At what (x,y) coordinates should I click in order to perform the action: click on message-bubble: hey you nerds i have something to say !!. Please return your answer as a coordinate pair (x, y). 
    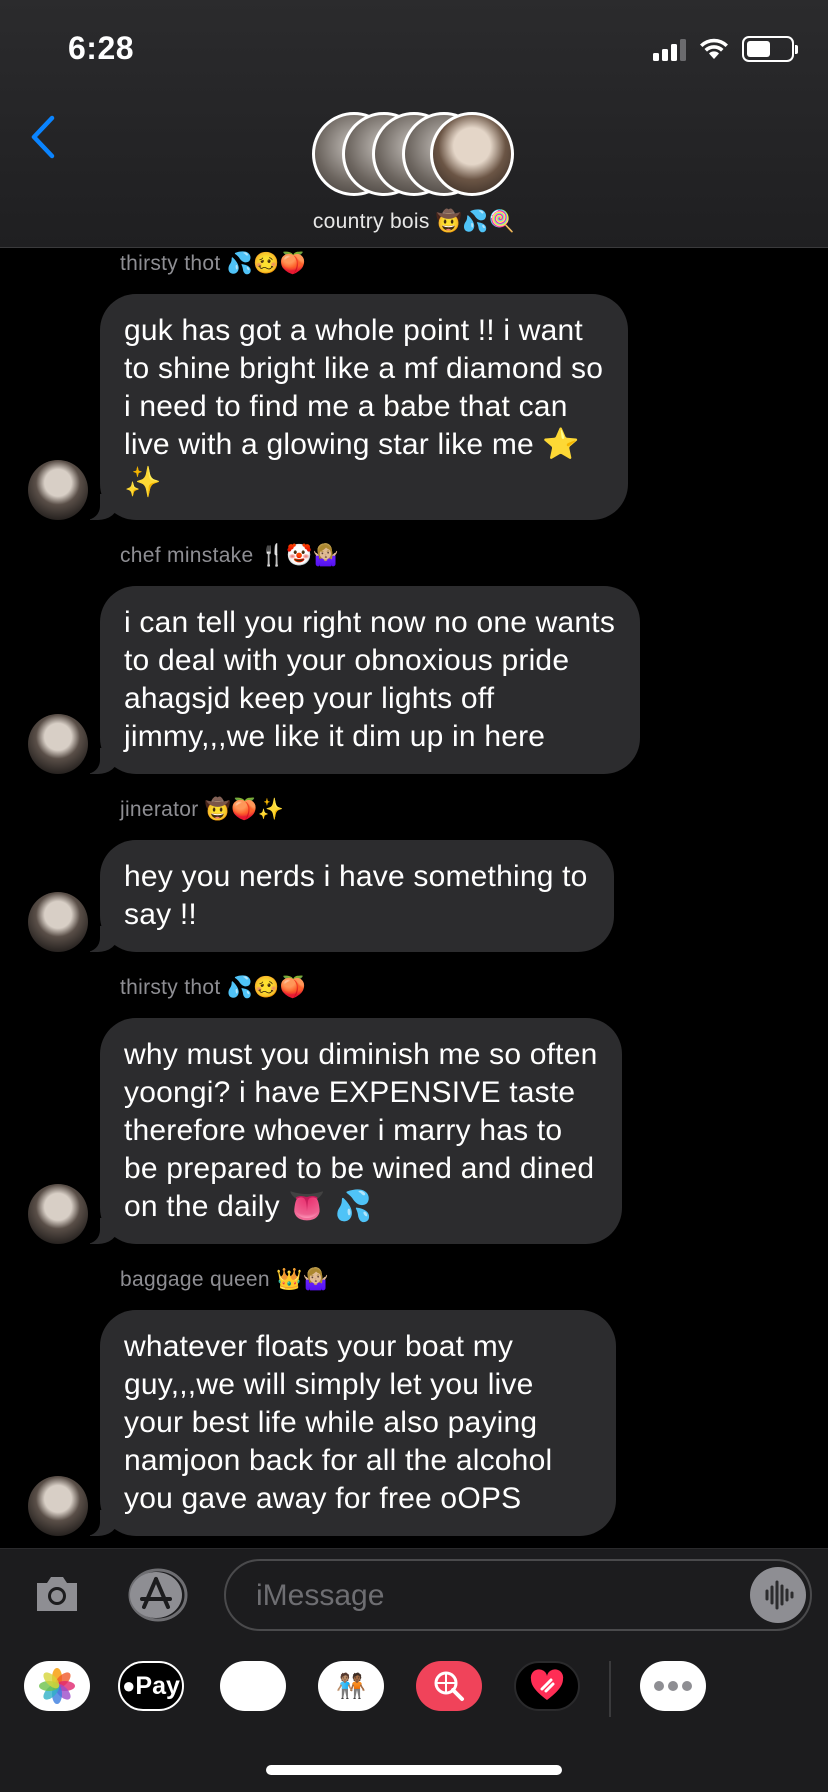
    Looking at the image, I should click on (346, 896).